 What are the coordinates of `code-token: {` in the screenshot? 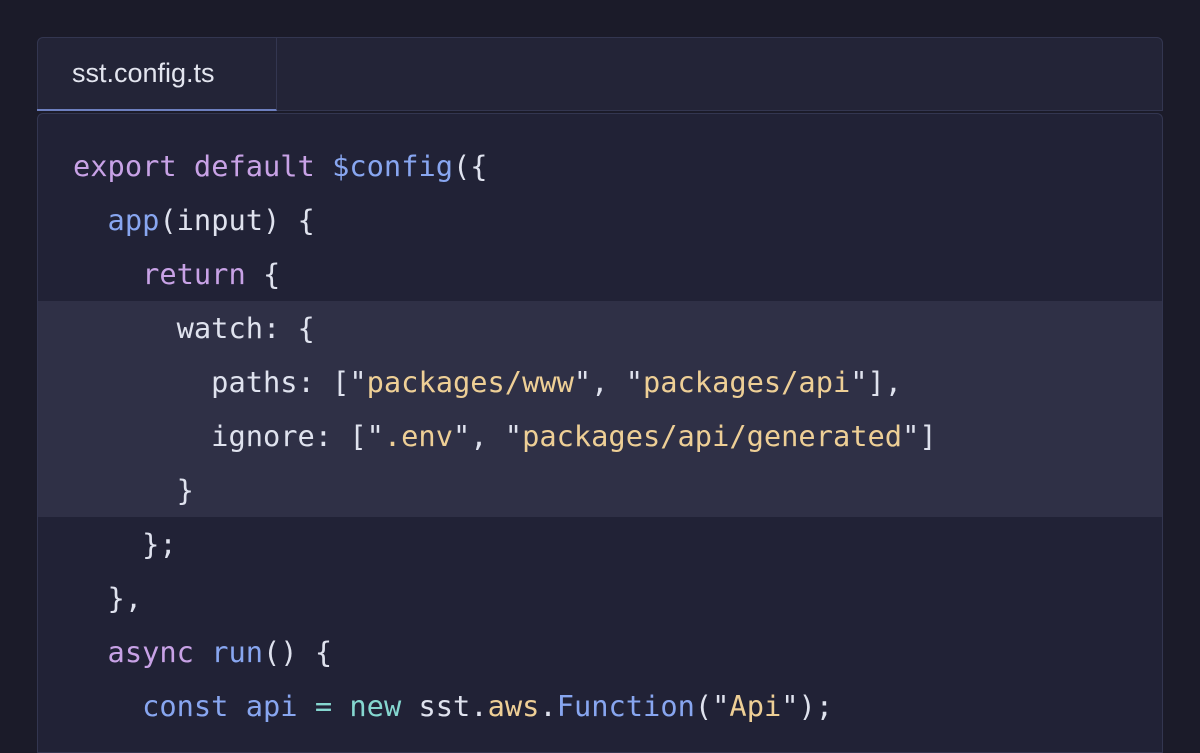 It's located at (263, 274).